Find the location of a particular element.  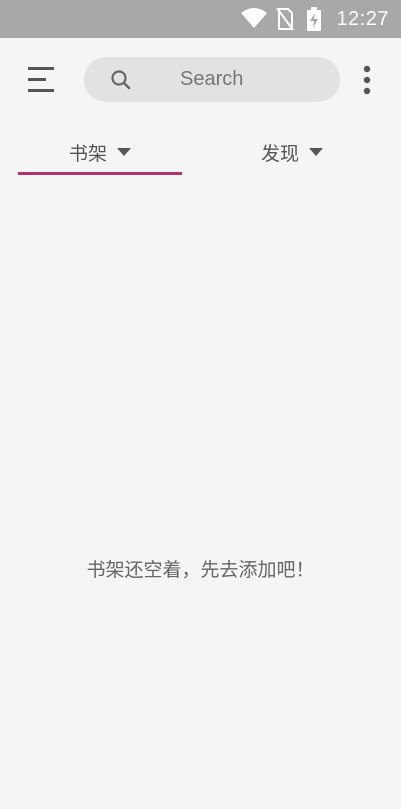

more-options-button is located at coordinates (367, 81).